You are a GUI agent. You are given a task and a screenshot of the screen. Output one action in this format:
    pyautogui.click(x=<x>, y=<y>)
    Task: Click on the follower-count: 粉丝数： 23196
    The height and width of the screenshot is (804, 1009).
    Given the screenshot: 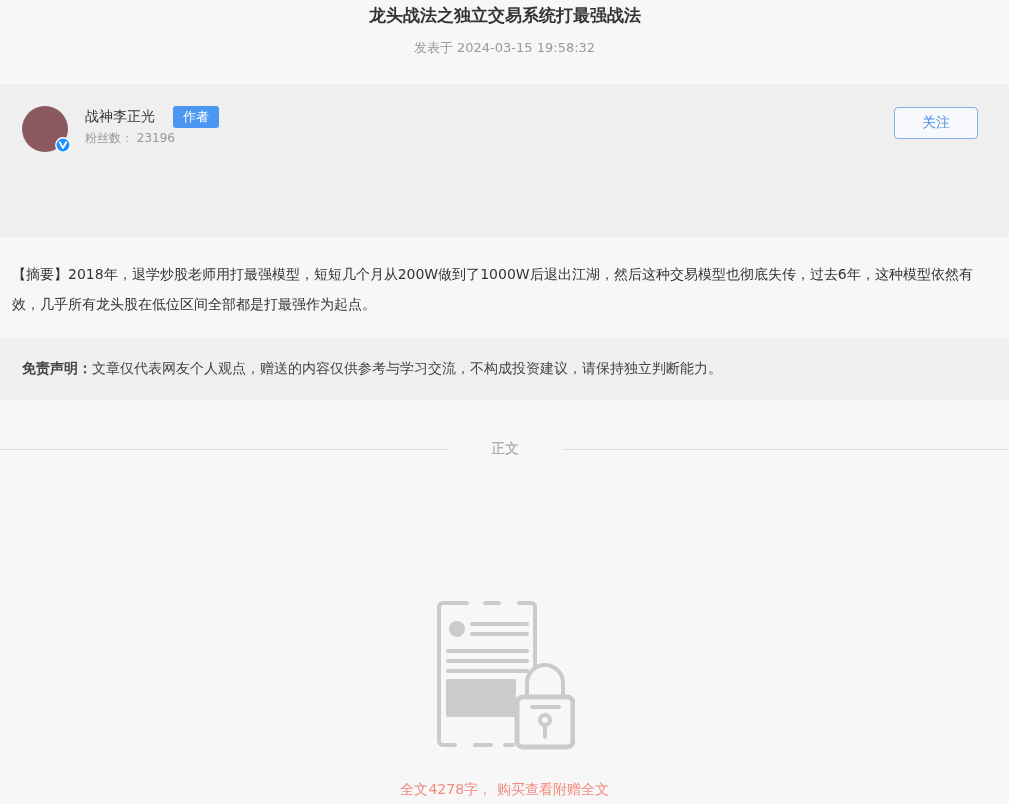 What is the action you would take?
    pyautogui.click(x=130, y=138)
    